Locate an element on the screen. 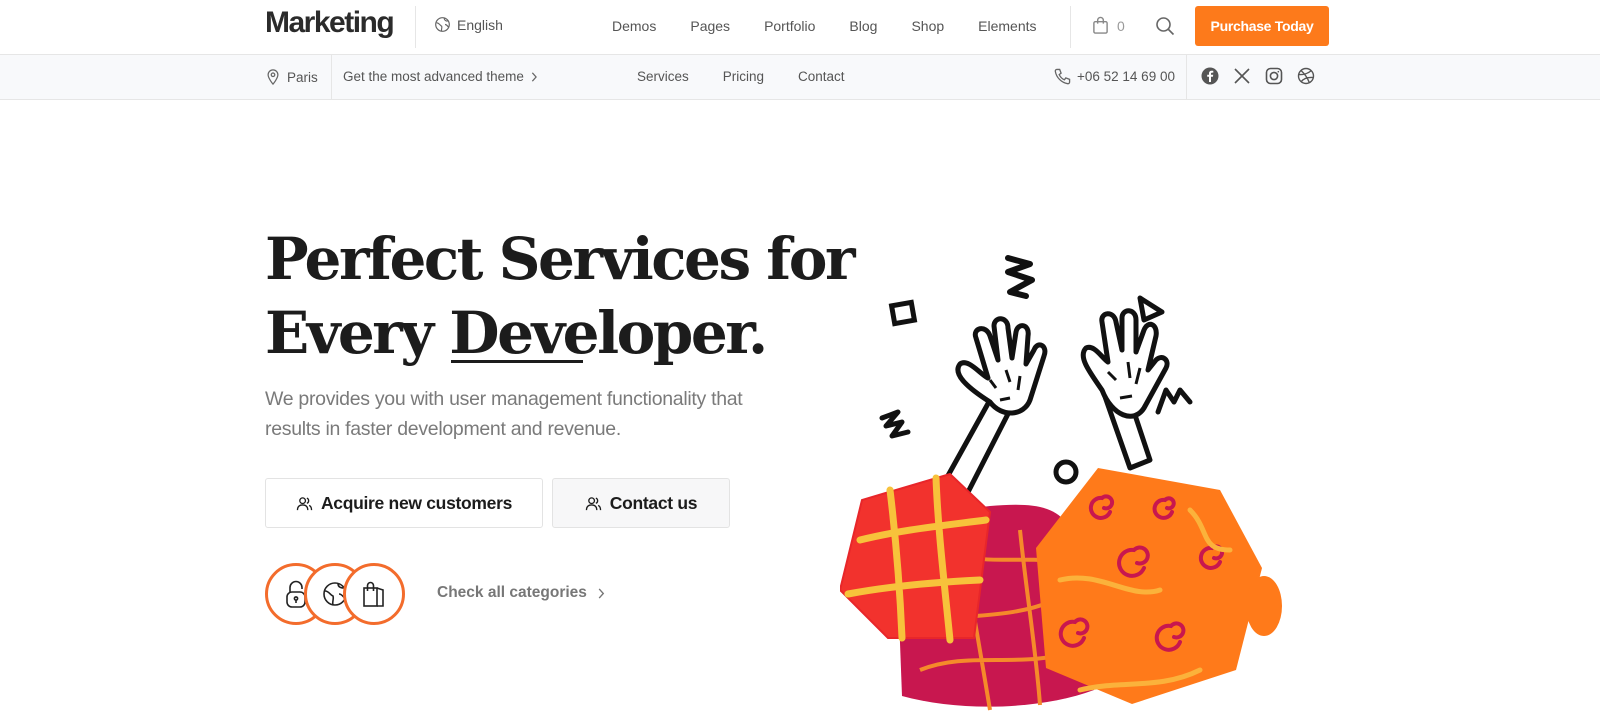 The image size is (1600, 721). cart-count: 0 is located at coordinates (1121, 25).